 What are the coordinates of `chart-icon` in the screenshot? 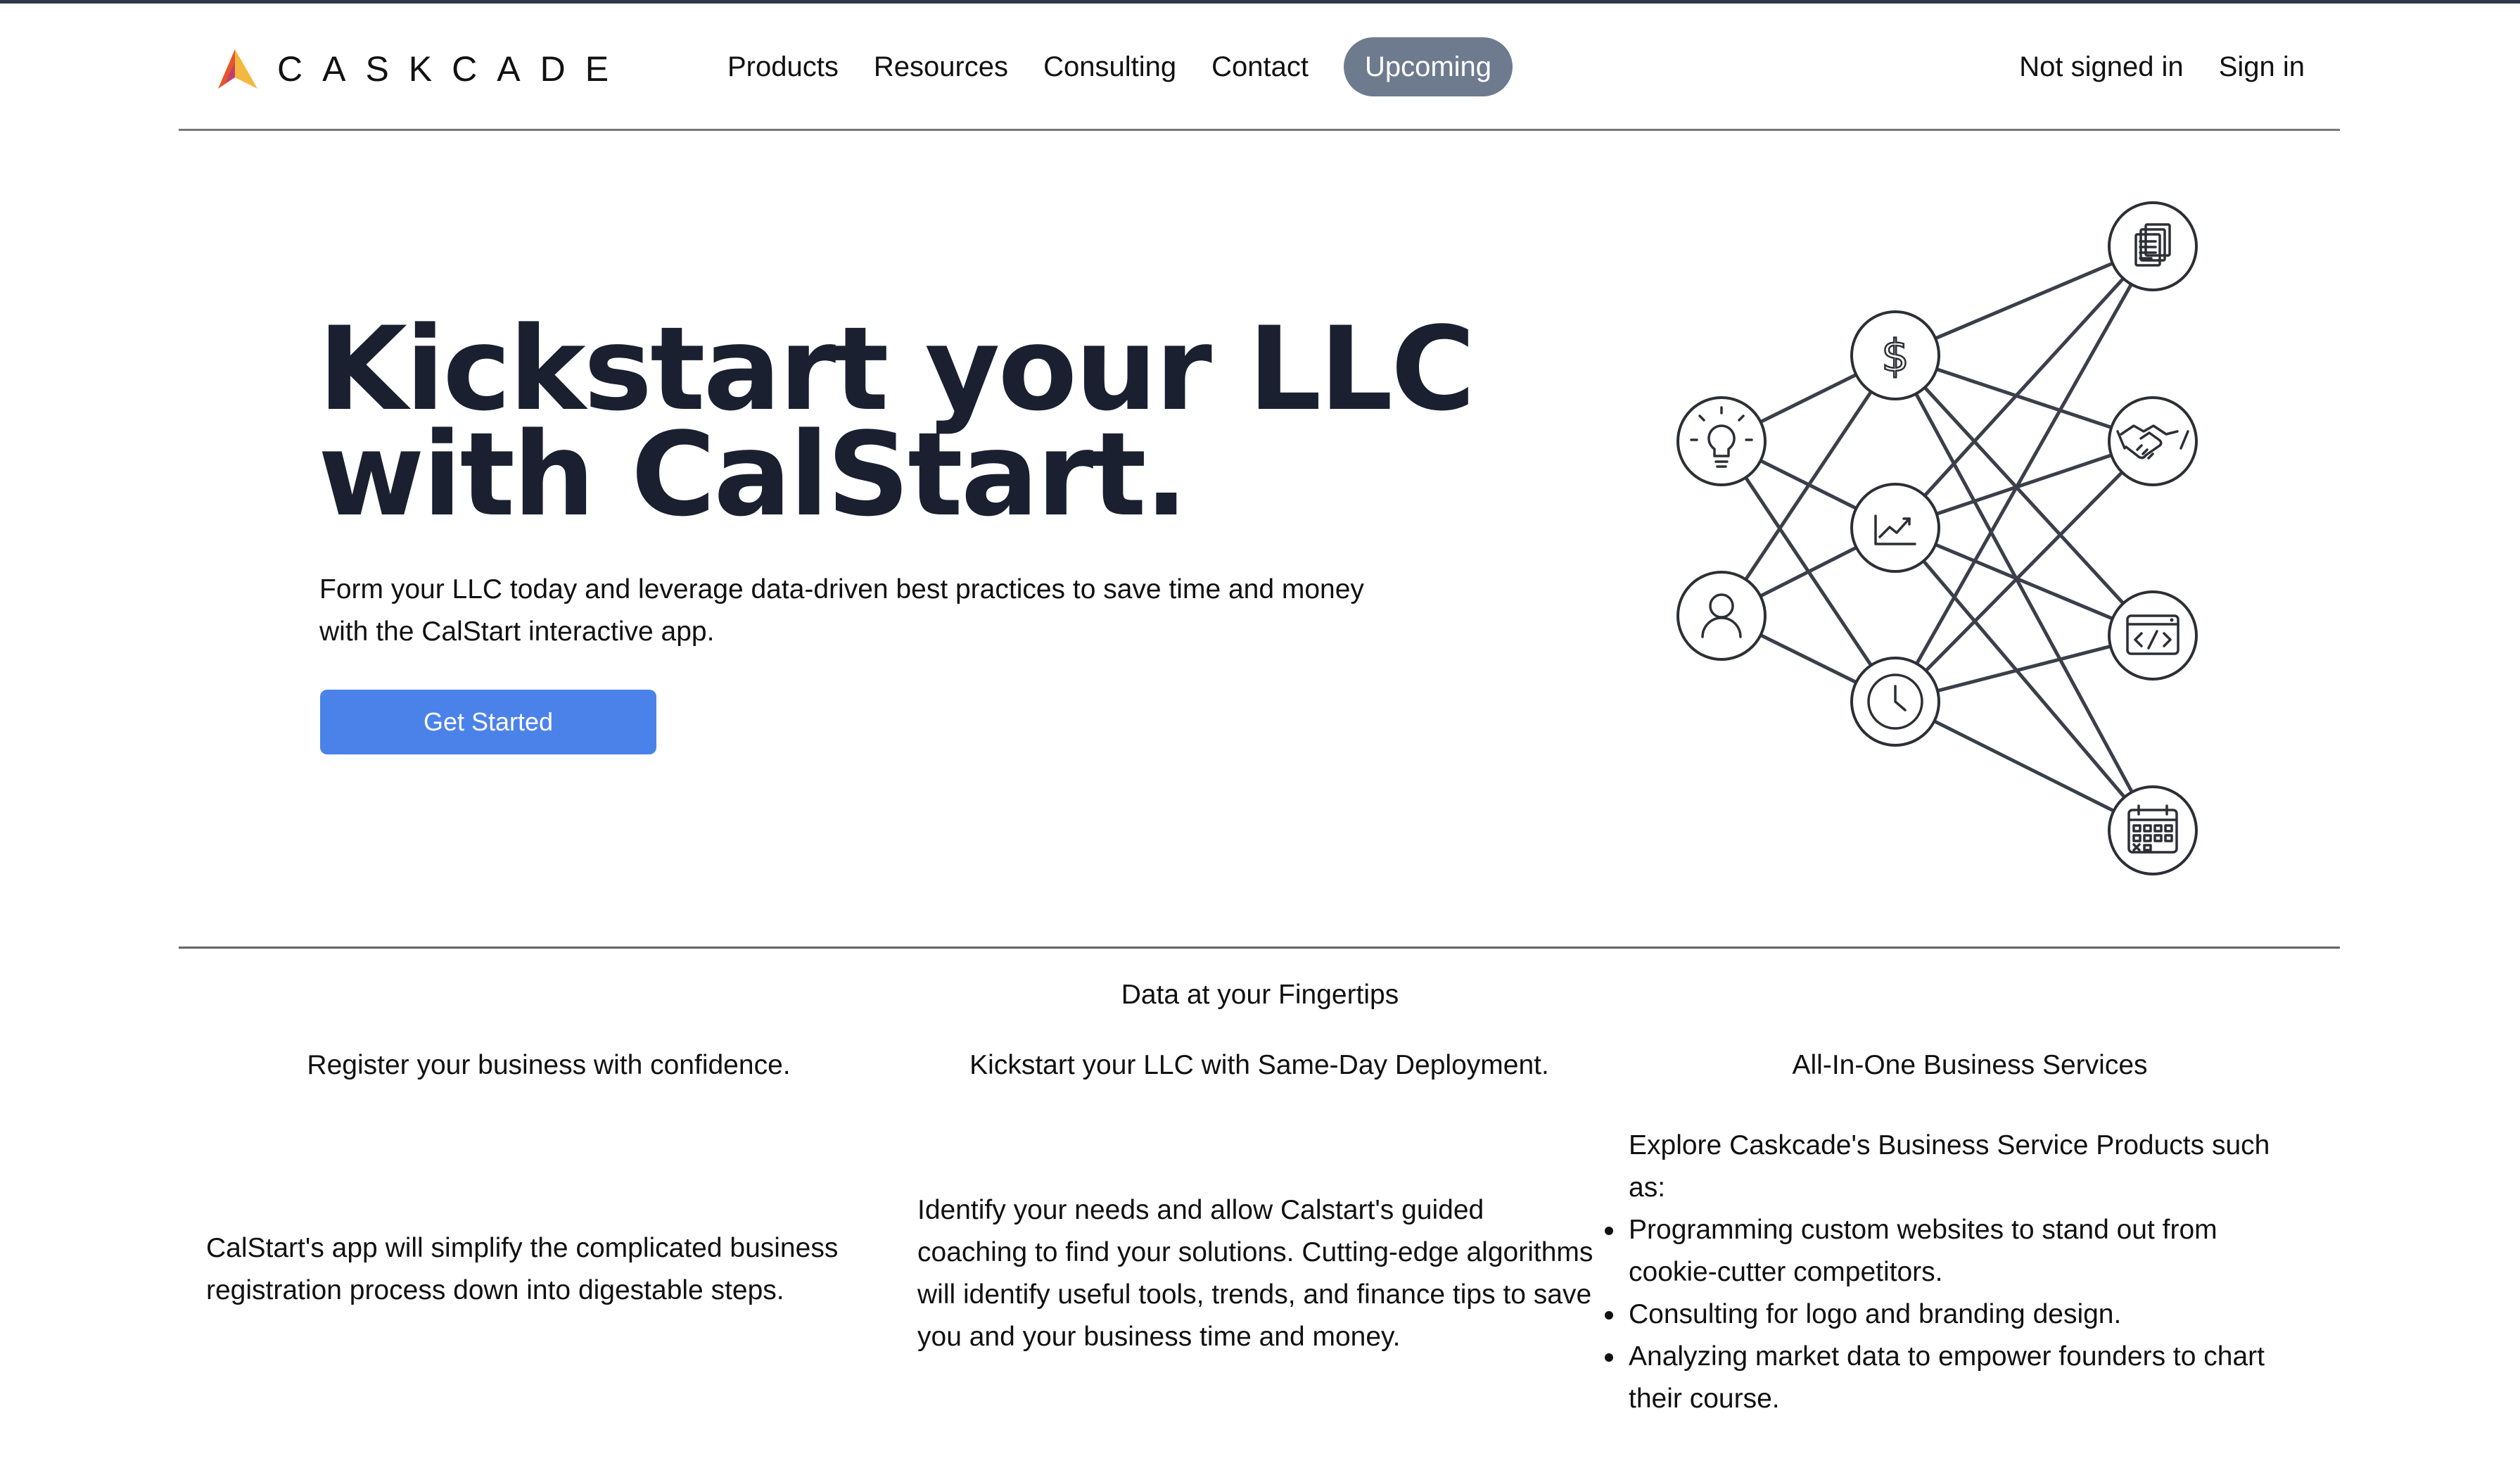 It's located at (1895, 528).